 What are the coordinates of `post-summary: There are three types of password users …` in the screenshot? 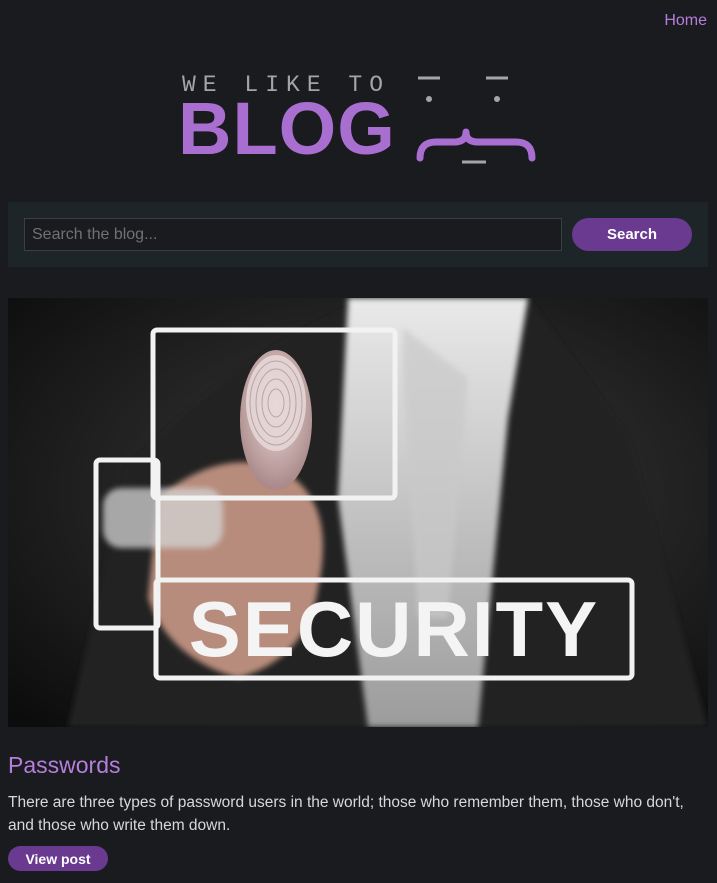 It's located at (346, 814).